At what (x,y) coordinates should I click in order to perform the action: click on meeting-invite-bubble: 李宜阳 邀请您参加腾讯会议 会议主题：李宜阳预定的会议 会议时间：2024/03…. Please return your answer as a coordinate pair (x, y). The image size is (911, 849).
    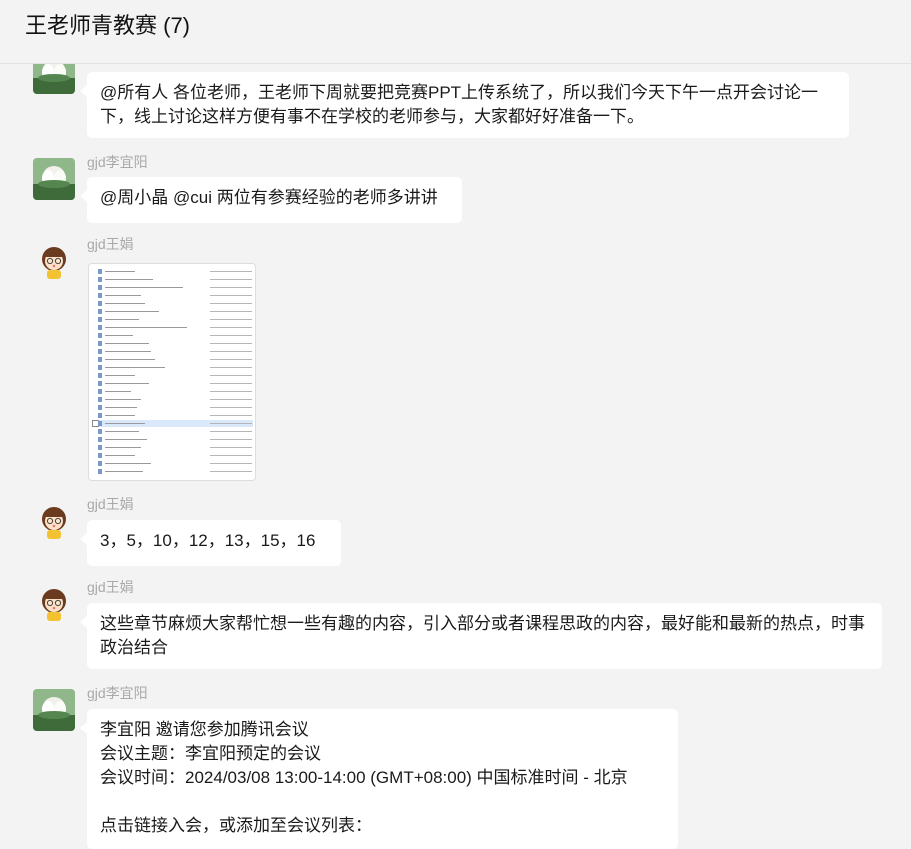
    Looking at the image, I should click on (379, 779).